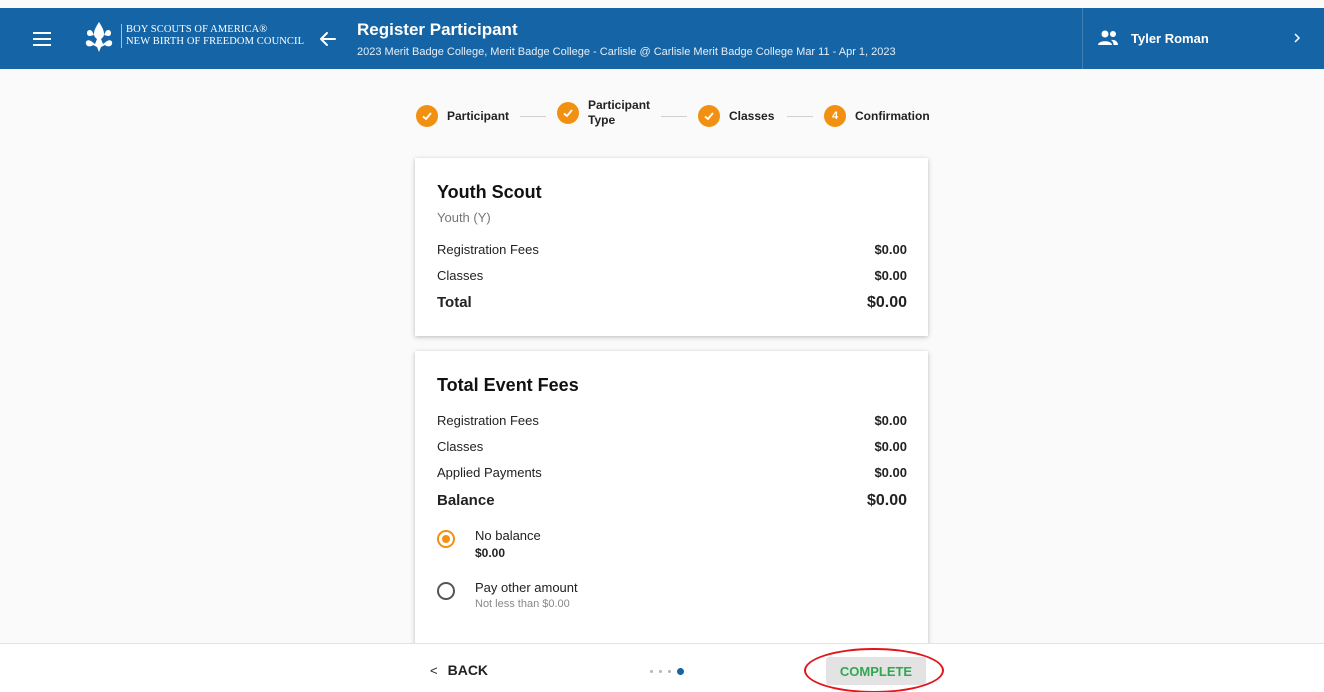 This screenshot has width=1324, height=692. I want to click on card-title: Total Event Fees, so click(508, 385).